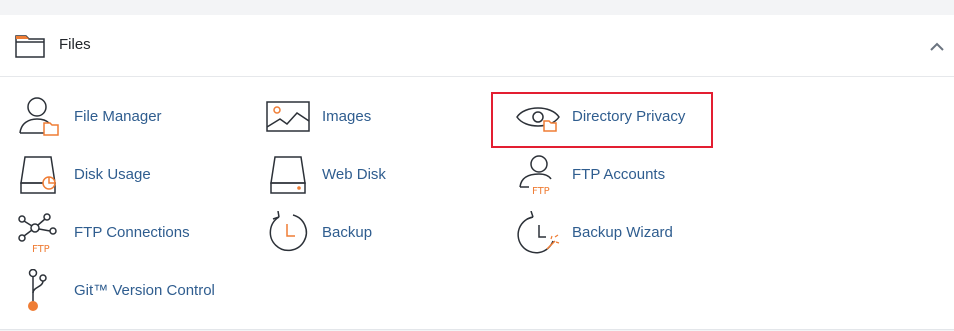 The width and height of the screenshot is (954, 331). Describe the element at coordinates (288, 116) in the screenshot. I see `images-icon` at that location.